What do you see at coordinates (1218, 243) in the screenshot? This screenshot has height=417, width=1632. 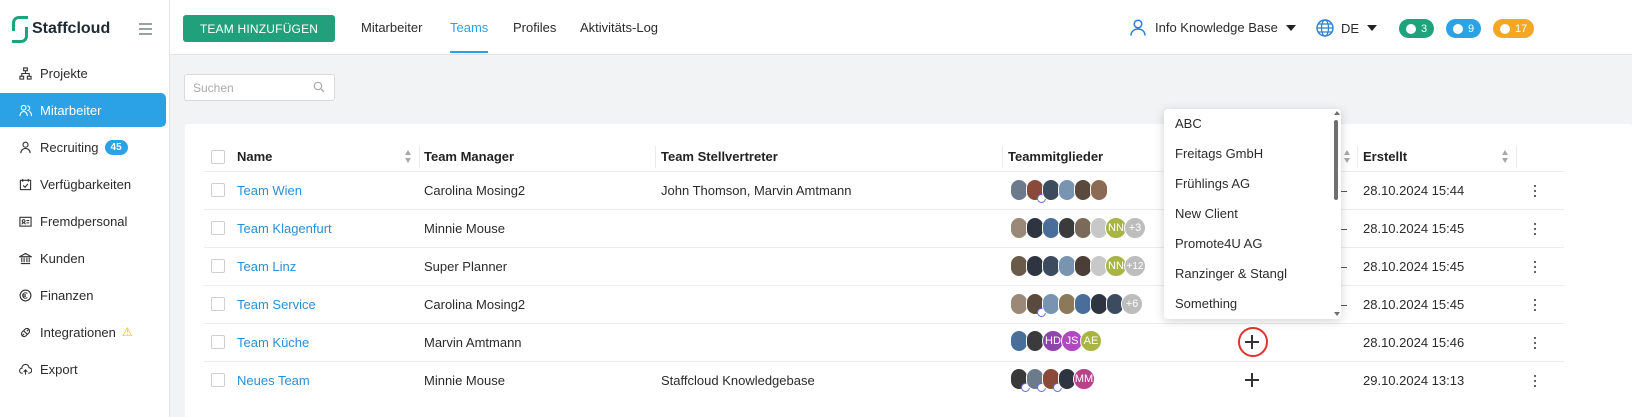 I see `dropdown-option: Promote4U AG` at bounding box center [1218, 243].